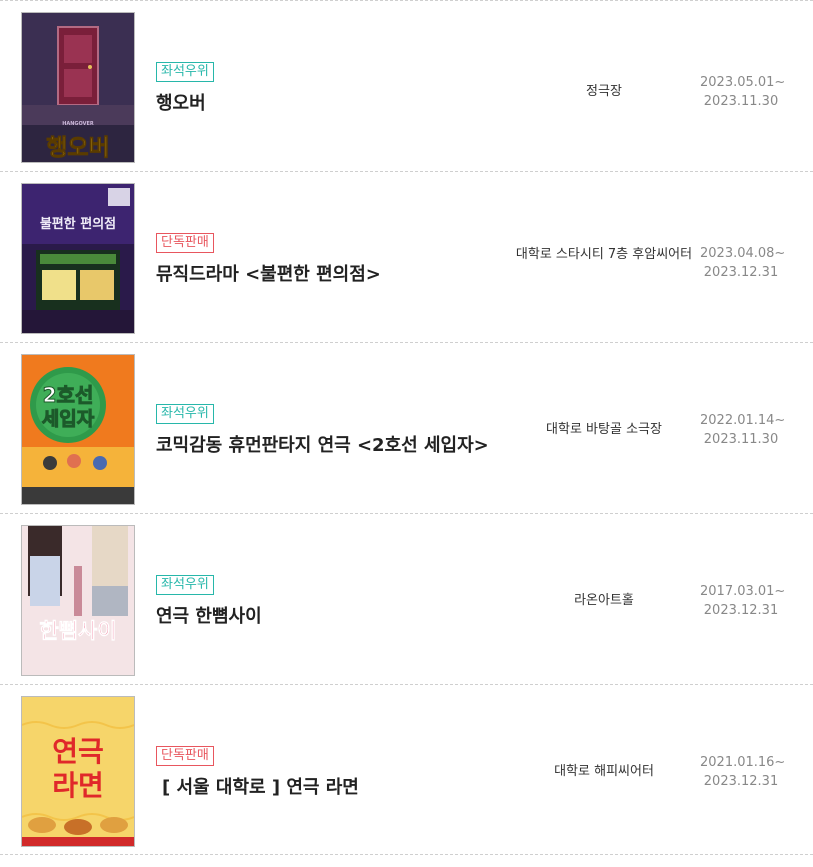  I want to click on period-text: 2023.04.08~ 2023.12.31, so click(743, 263).